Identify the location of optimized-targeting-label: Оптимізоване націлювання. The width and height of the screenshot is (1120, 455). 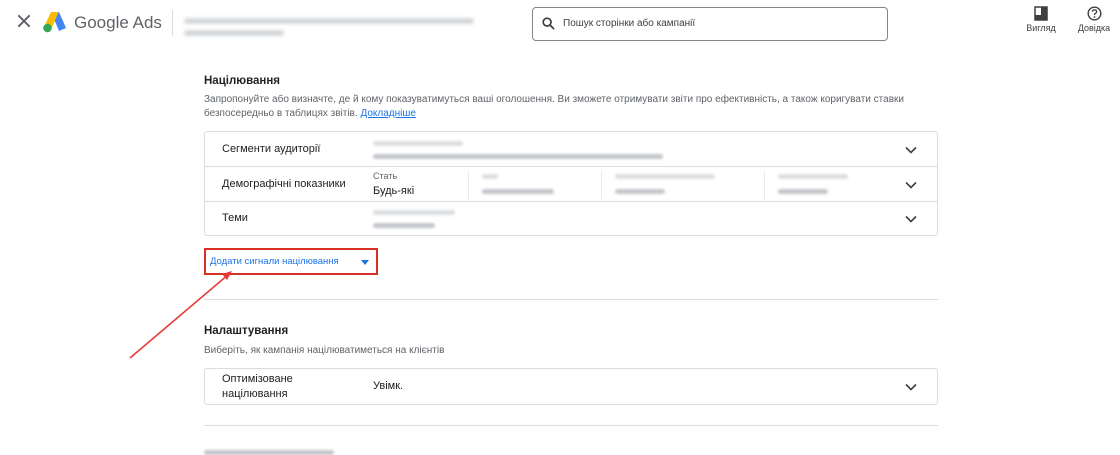
(257, 386).